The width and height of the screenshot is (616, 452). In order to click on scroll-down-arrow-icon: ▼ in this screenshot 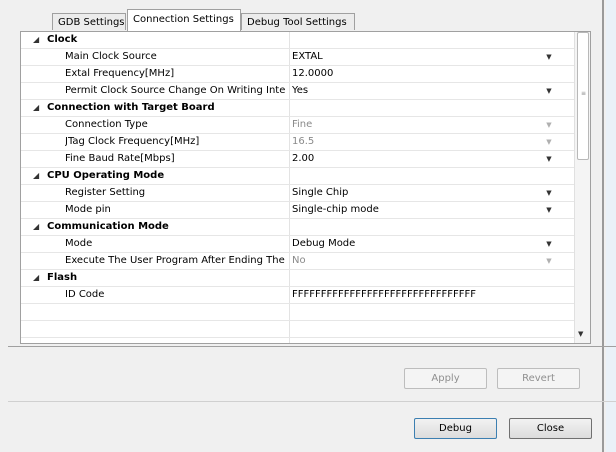, I will do `click(580, 334)`.